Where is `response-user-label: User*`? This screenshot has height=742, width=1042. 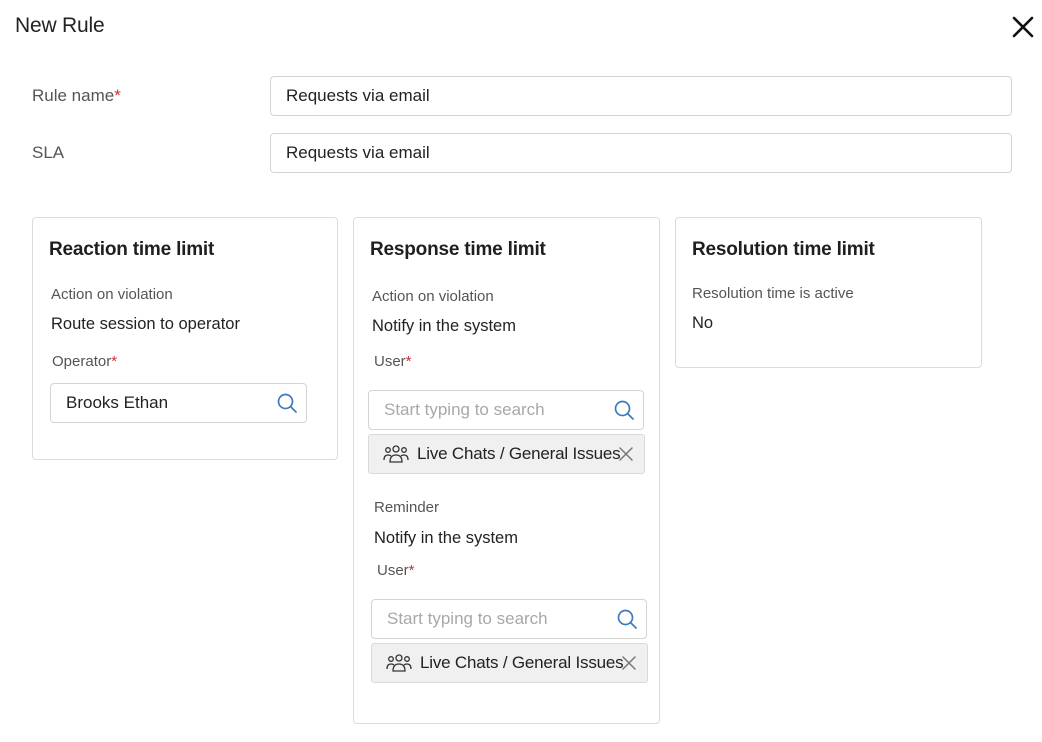 response-user-label: User* is located at coordinates (393, 361).